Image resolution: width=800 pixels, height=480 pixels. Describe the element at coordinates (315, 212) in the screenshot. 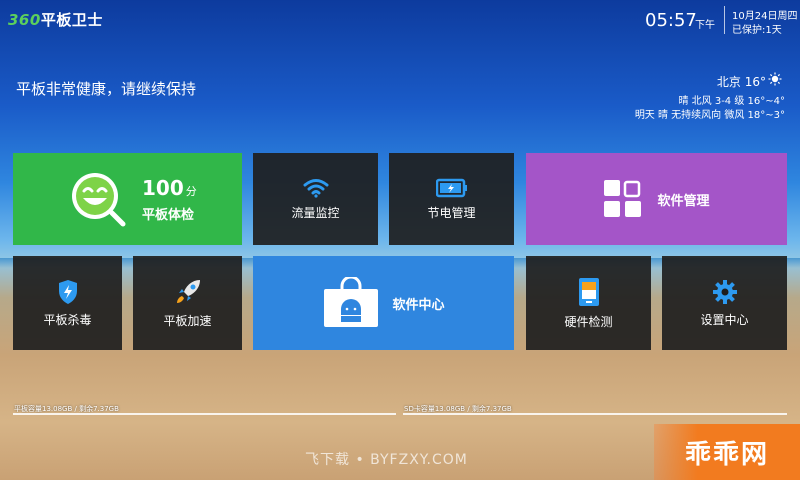

I see `flow-monitor-label: 流量监控` at that location.